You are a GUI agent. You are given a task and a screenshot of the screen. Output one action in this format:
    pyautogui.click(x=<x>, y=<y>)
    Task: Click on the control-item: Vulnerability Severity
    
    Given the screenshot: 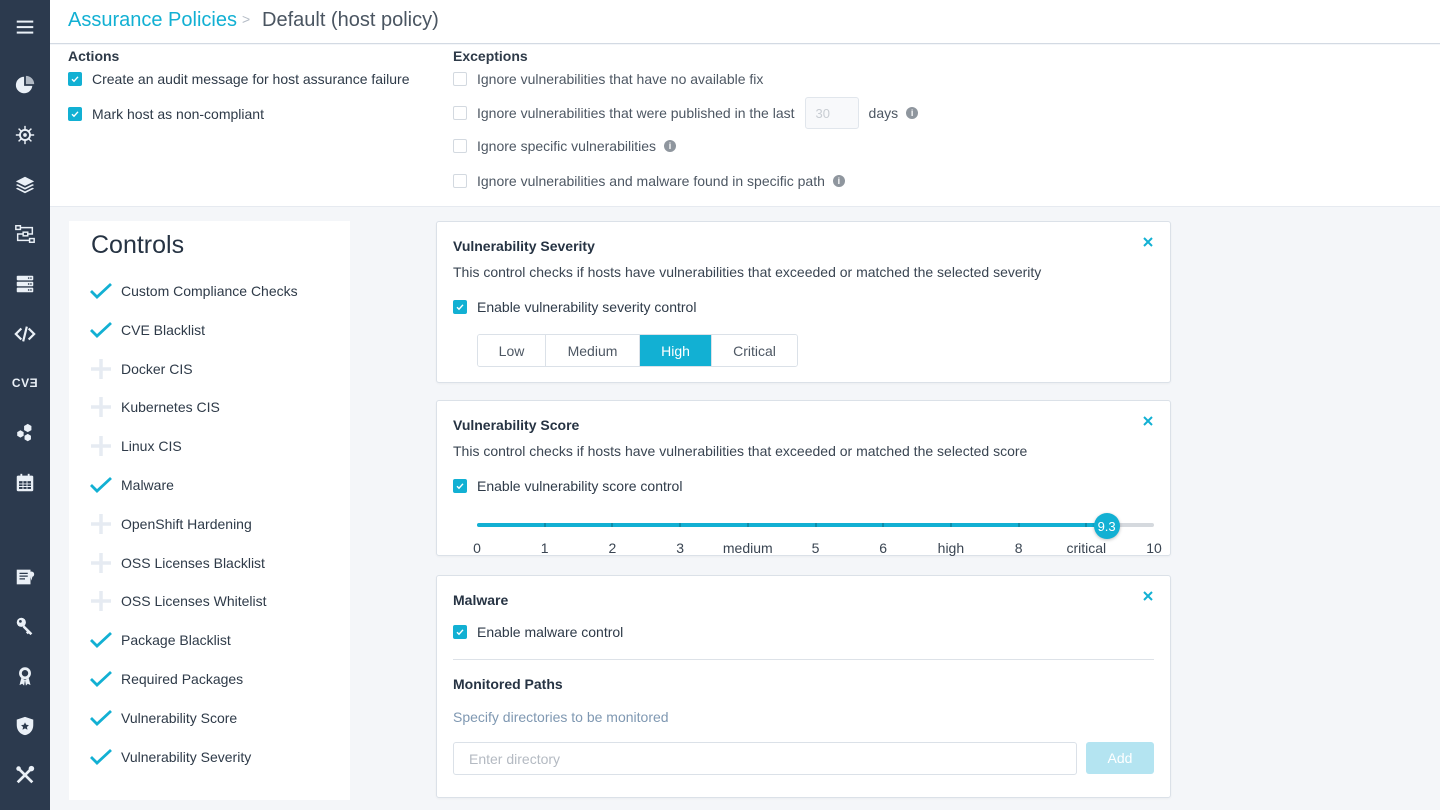 What is the action you would take?
    pyautogui.click(x=170, y=757)
    